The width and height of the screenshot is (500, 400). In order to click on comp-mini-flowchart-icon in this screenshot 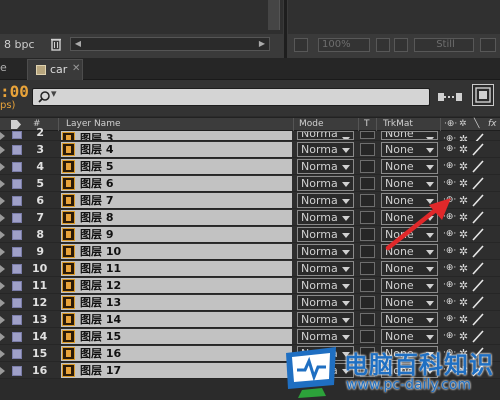, I will do `click(450, 97)`.